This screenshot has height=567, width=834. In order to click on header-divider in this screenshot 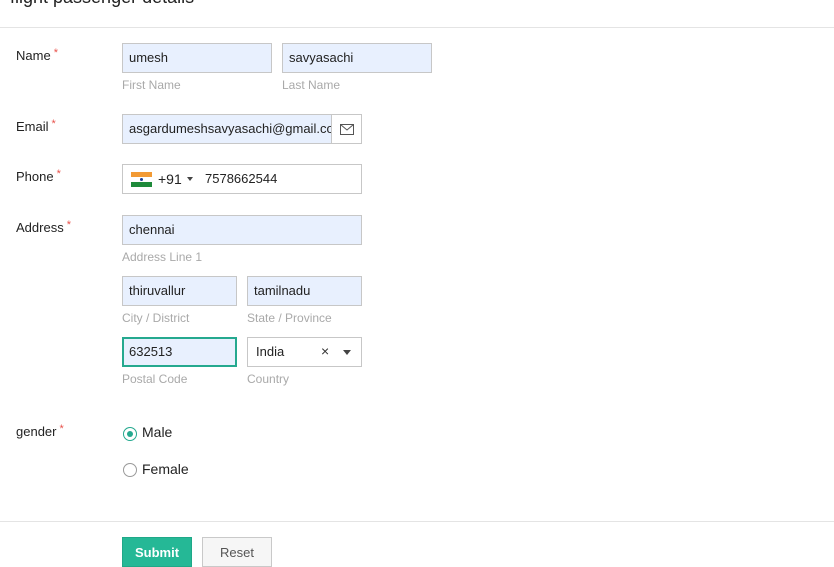, I will do `click(417, 27)`.